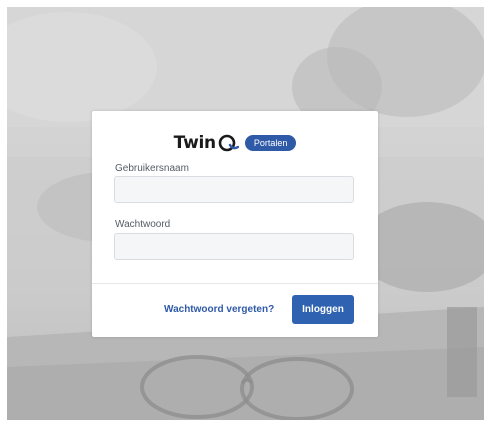  Describe the element at coordinates (219, 309) in the screenshot. I see `forgot-password-link: Wachtwoord vergeten?` at that location.